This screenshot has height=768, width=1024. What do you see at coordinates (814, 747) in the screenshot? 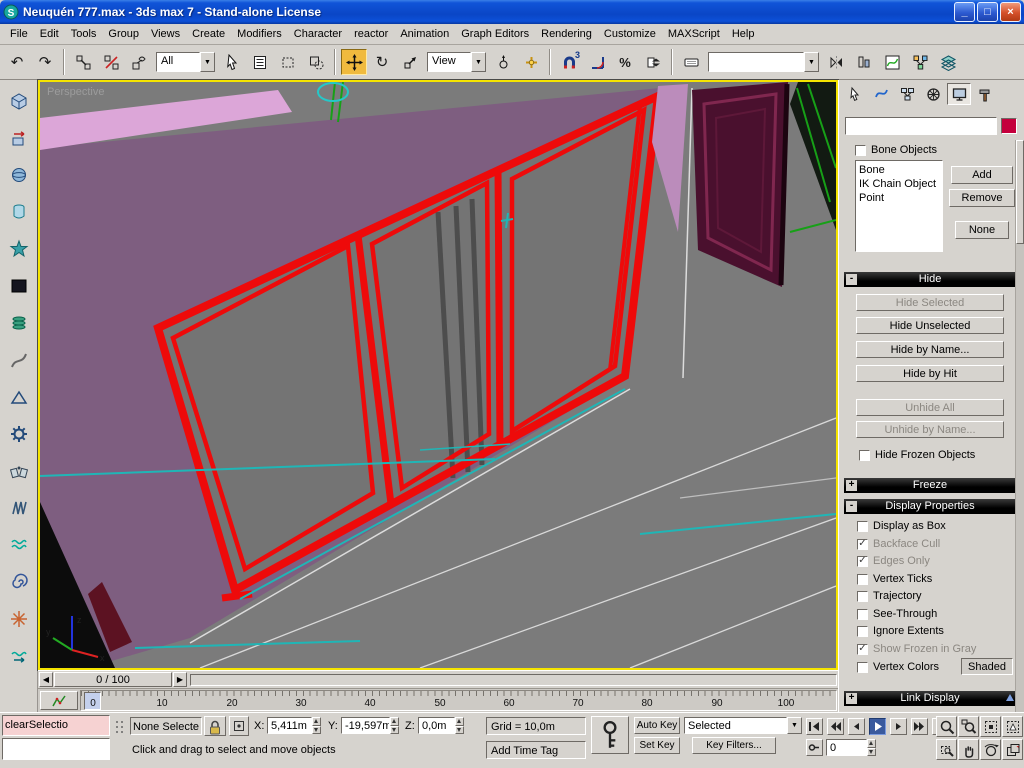
I see `key-mode-toggle-button` at bounding box center [814, 747].